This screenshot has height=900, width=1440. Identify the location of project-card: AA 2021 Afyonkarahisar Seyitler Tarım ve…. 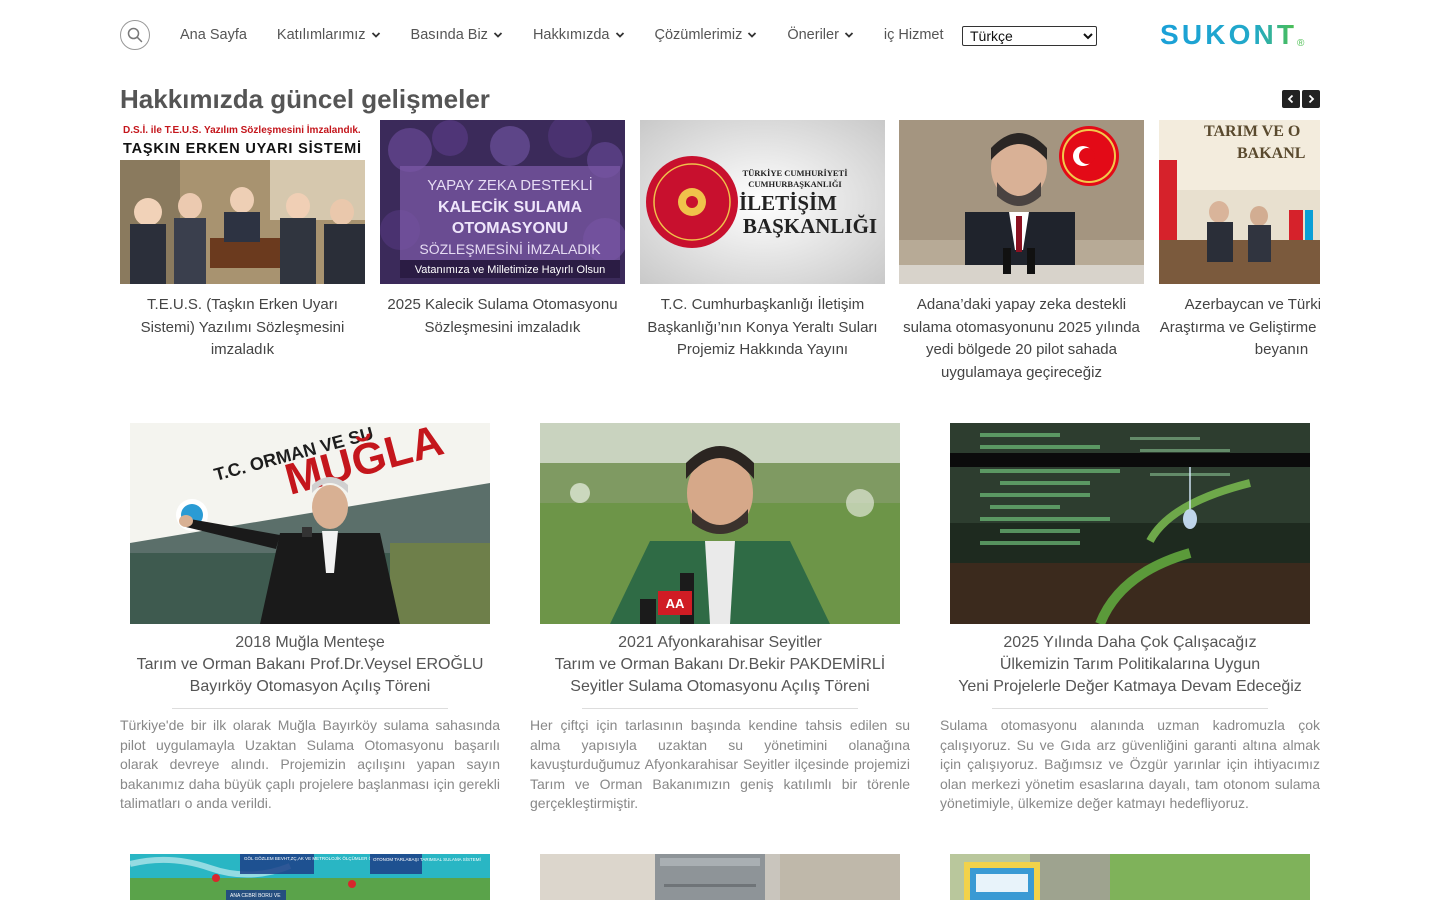
(720, 618).